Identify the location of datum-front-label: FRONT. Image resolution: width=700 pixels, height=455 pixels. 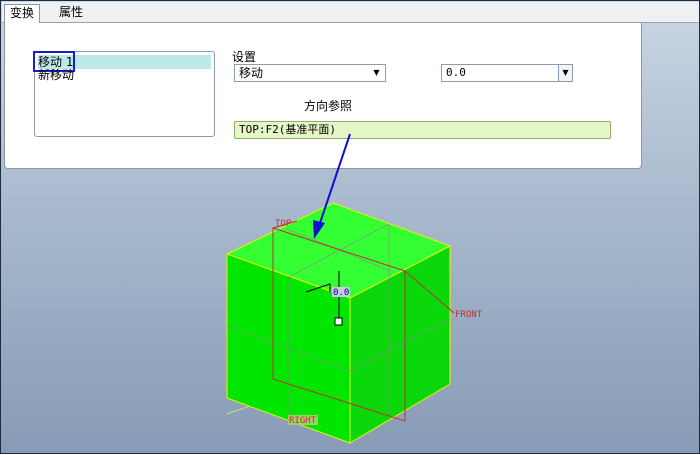
(469, 315).